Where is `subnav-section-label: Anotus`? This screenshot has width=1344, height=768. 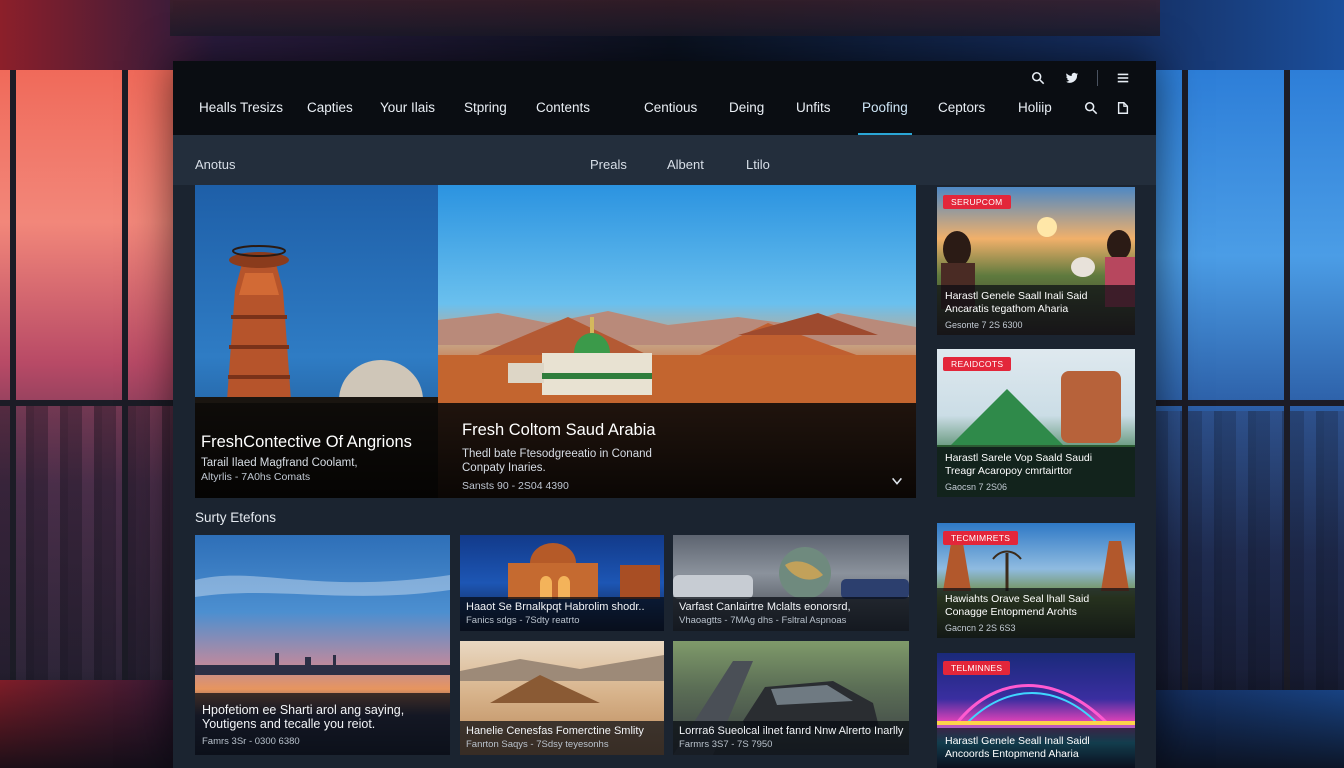 subnav-section-label: Anotus is located at coordinates (215, 164).